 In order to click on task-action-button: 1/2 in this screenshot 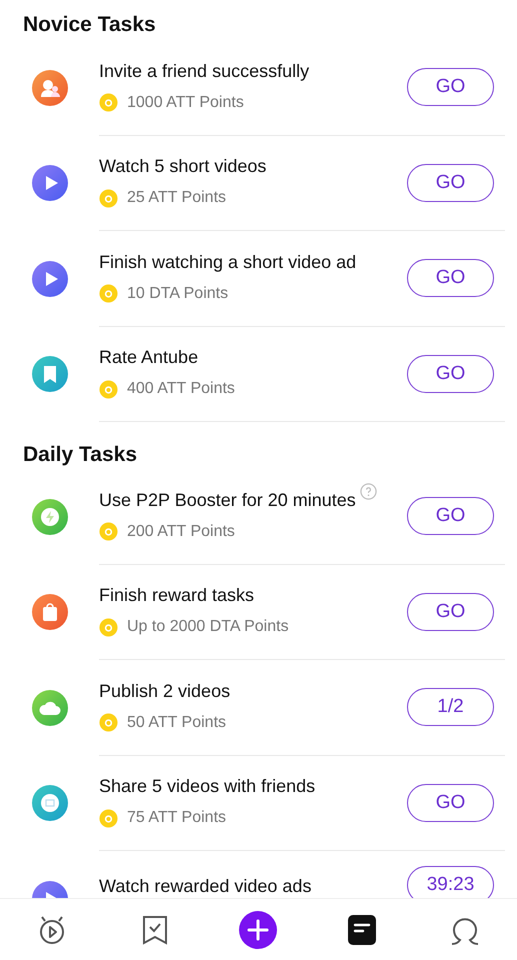, I will do `click(450, 707)`.